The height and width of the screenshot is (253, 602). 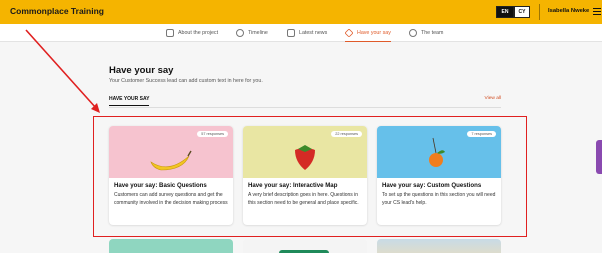 What do you see at coordinates (62, 71) in the screenshot?
I see `annotation-arrow-icon` at bounding box center [62, 71].